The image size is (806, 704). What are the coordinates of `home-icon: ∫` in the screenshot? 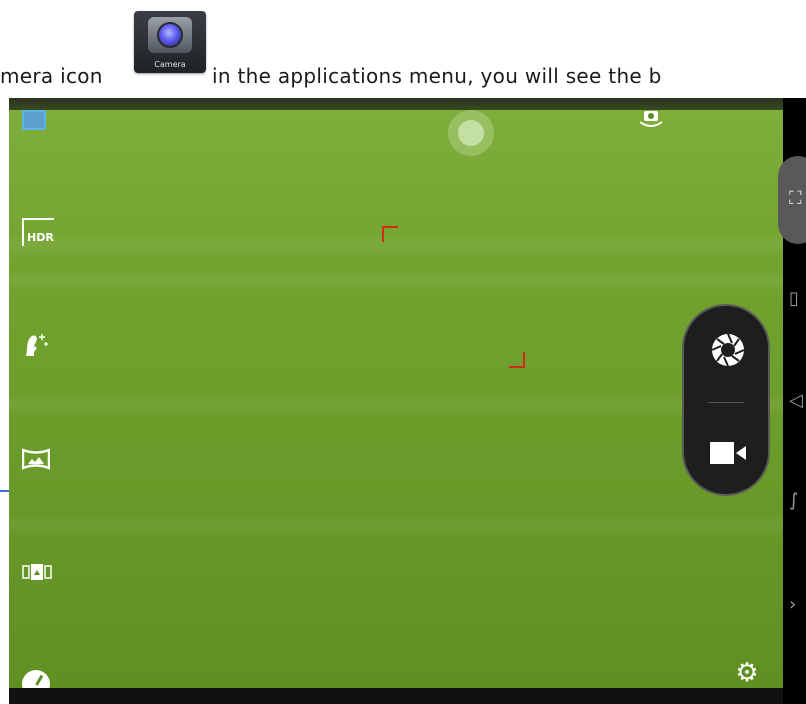 It's located at (793, 501).